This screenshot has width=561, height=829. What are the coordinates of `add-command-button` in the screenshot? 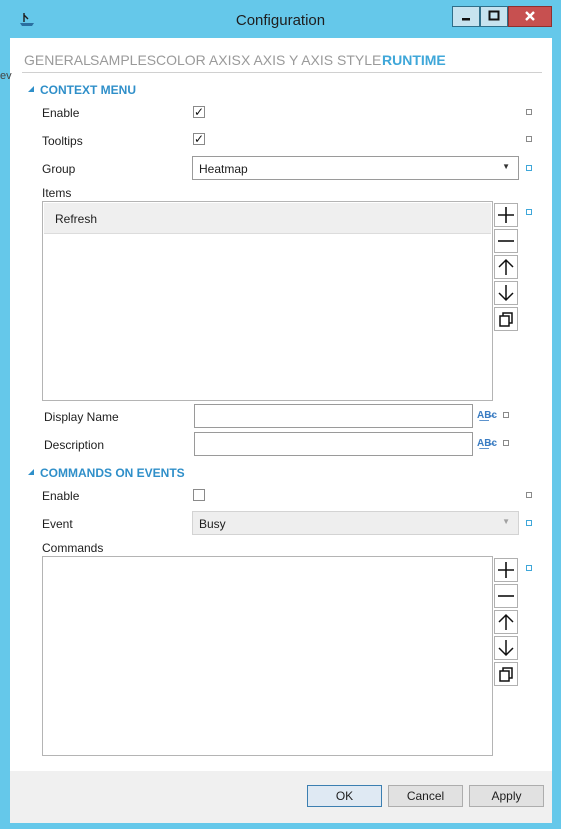 It's located at (506, 570).